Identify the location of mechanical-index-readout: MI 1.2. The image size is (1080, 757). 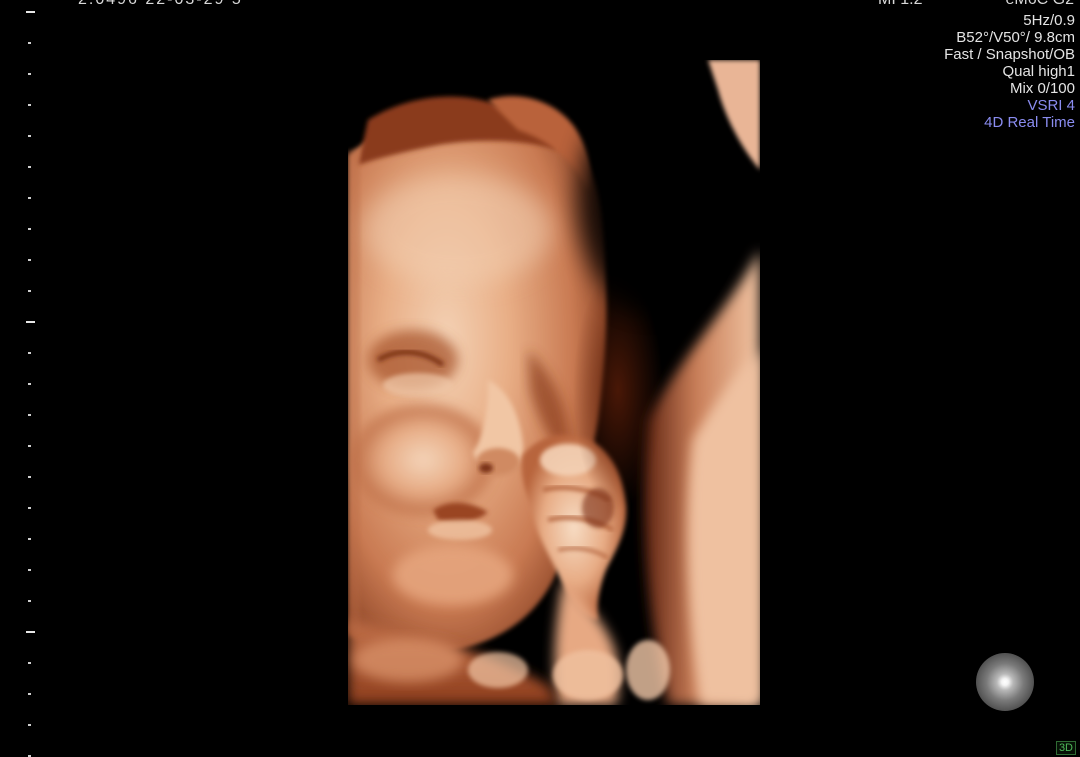
(900, 4).